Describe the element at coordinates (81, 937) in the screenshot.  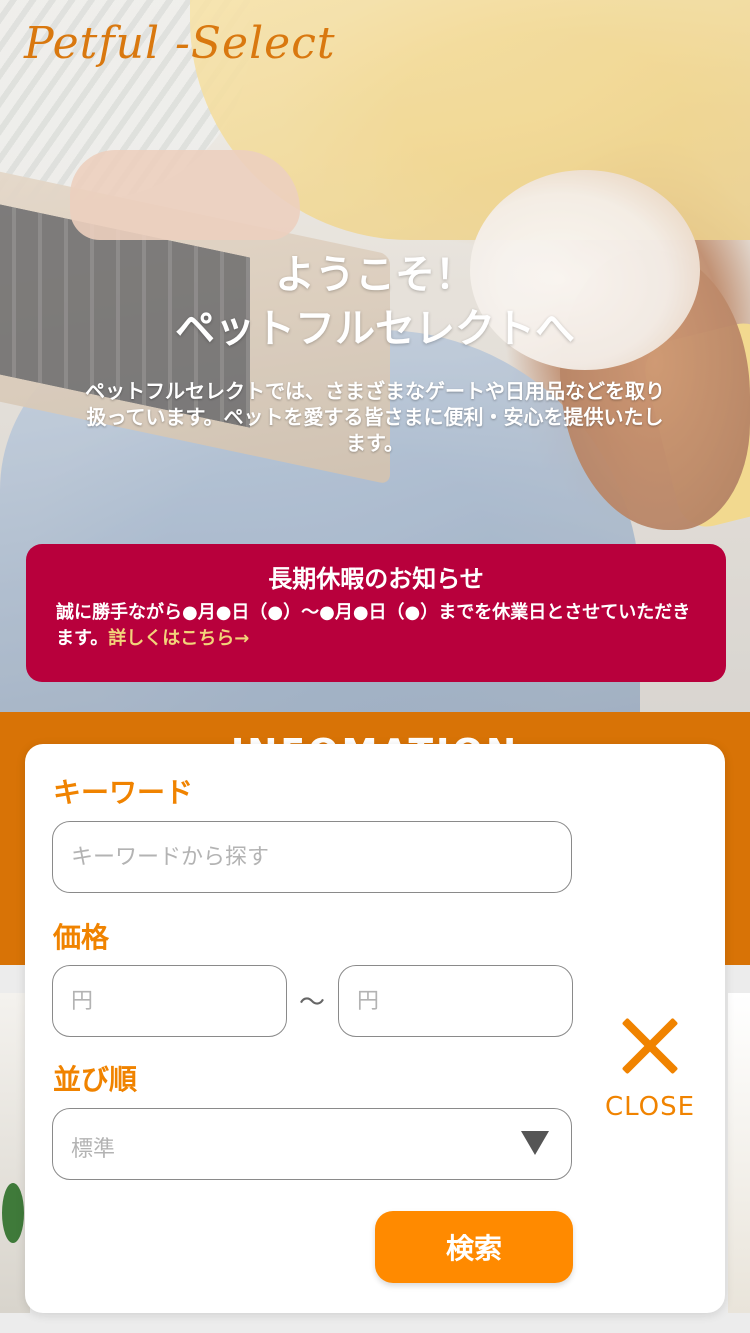
I see `price-label: 価格` at that location.